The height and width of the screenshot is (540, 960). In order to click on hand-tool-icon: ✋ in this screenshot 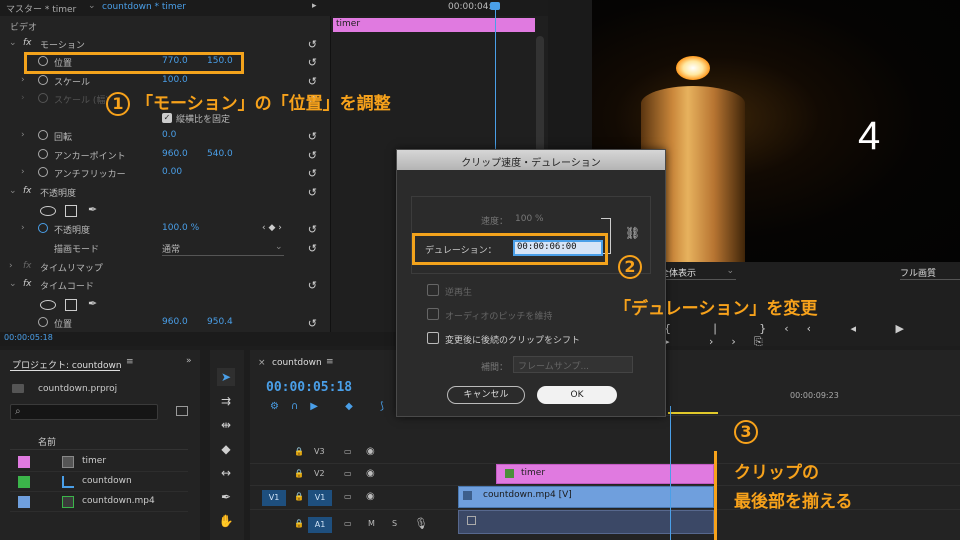, I will do `click(226, 521)`.